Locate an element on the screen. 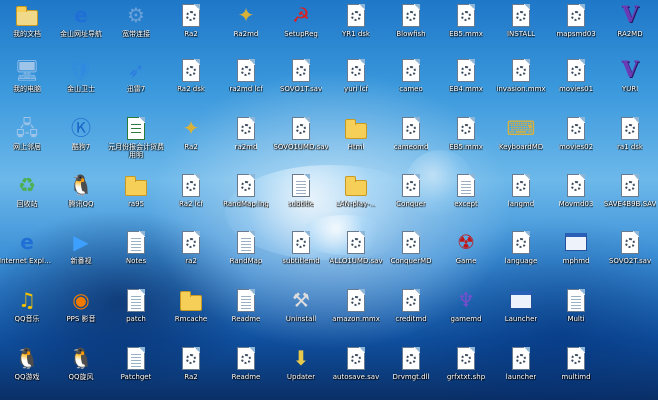  desktop-shortcut: Html is located at coordinates (356, 141).